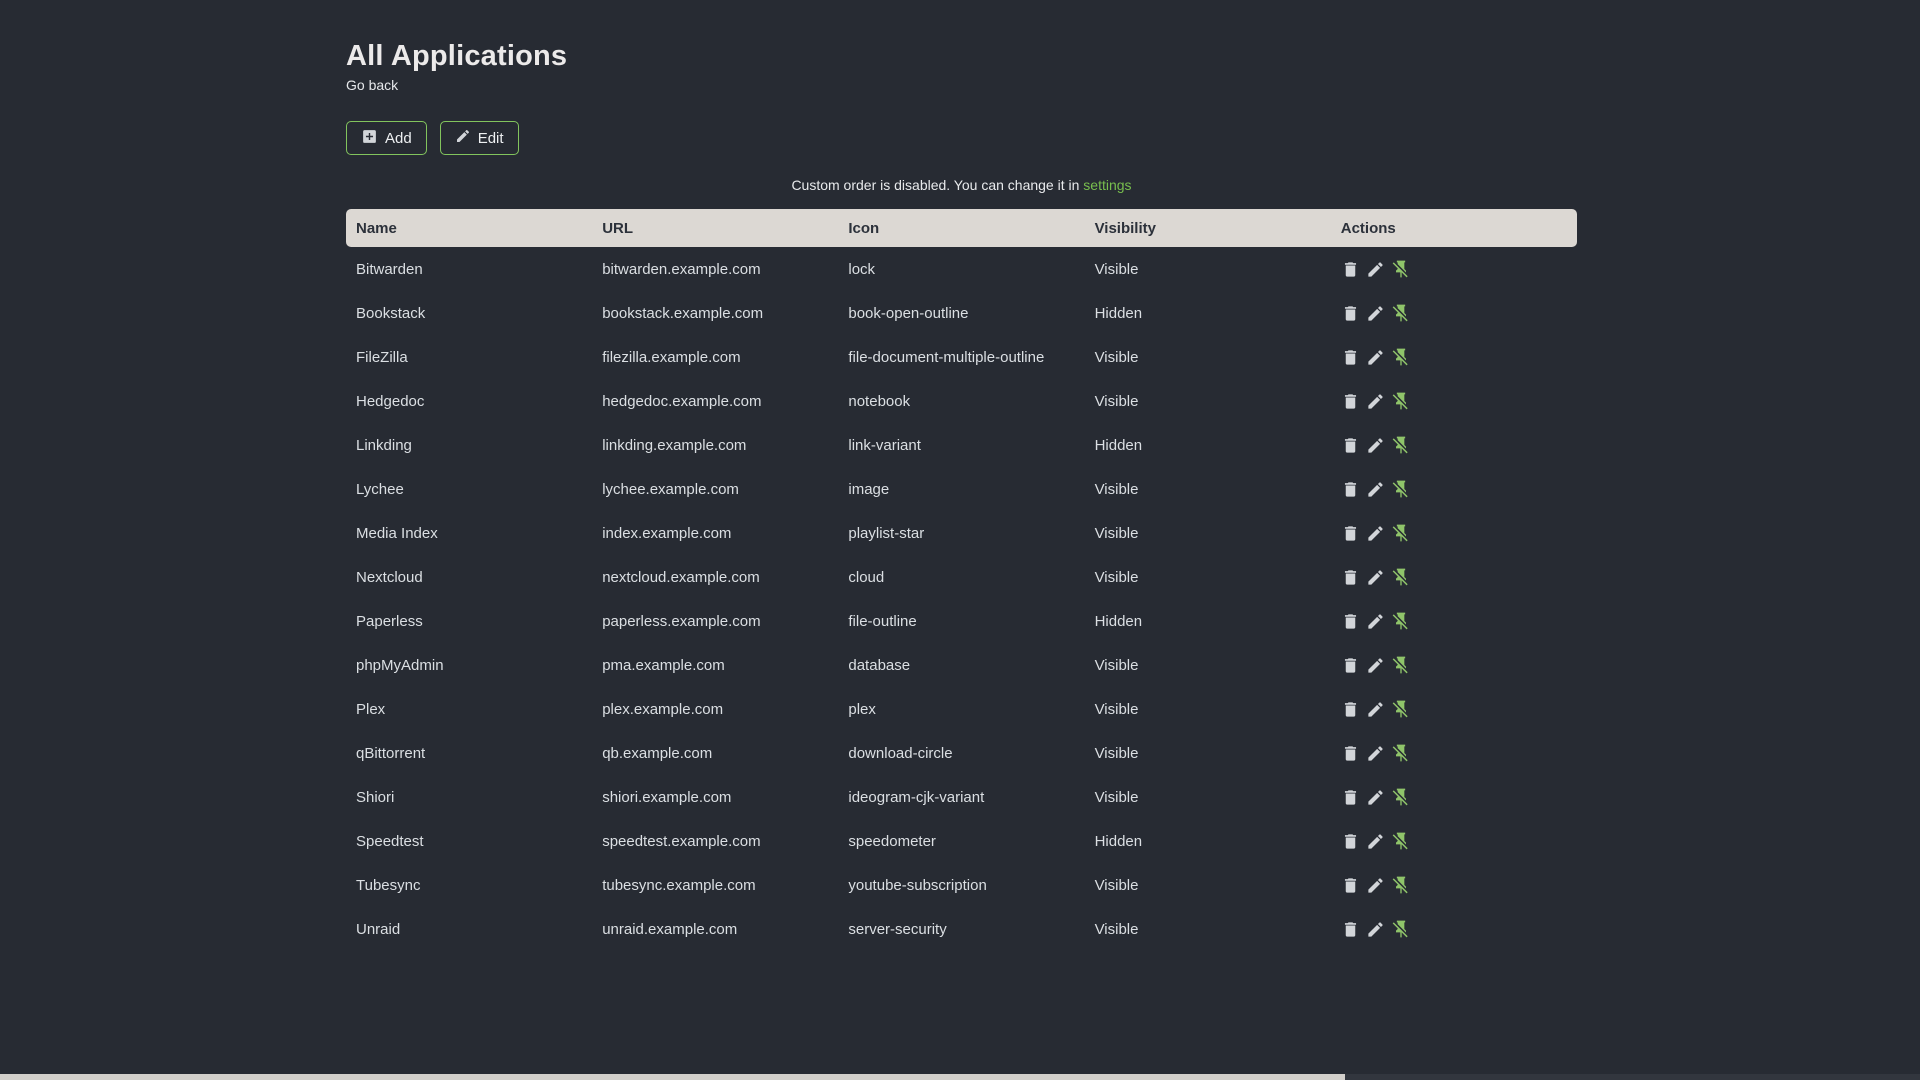 This screenshot has width=1920, height=1080. What do you see at coordinates (879, 665) in the screenshot?
I see `app-icon-name-cell: database` at bounding box center [879, 665].